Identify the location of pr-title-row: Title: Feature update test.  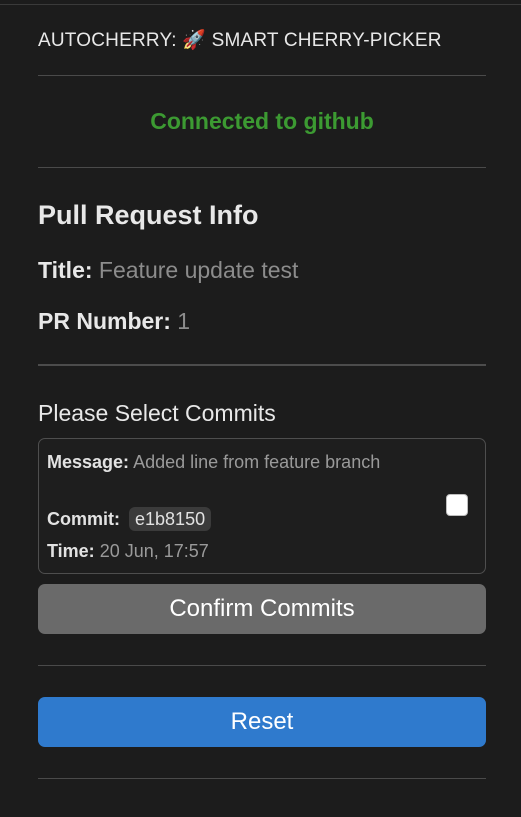
(168, 270).